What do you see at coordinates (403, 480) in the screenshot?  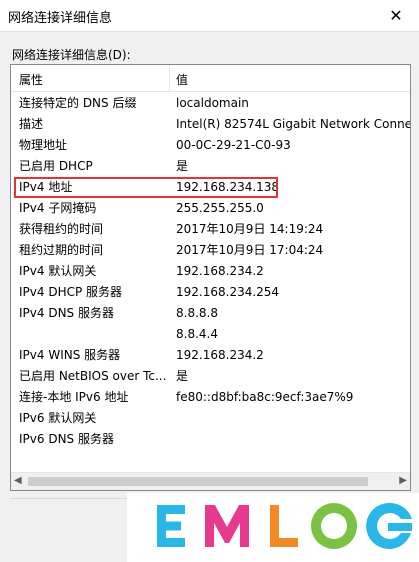 I see `scroll-right-icon: ▶` at bounding box center [403, 480].